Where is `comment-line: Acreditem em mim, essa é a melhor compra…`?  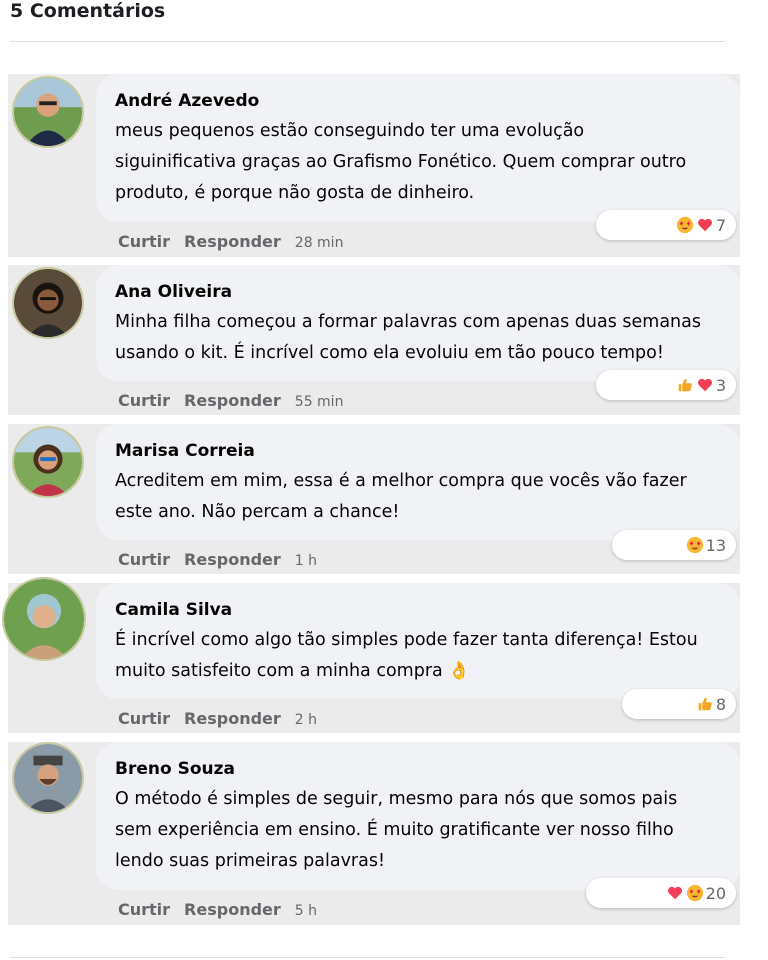
comment-line: Acreditem em mim, essa é a melhor compra… is located at coordinates (401, 481).